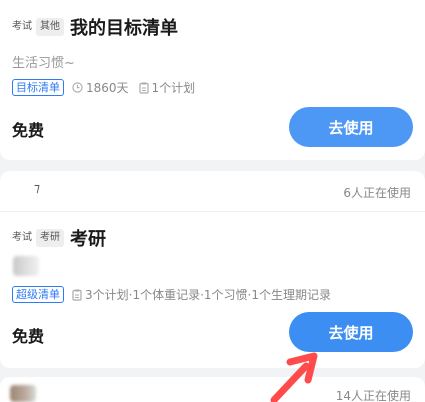 The image size is (425, 402). I want to click on card-header-strip: 14人正在使用, so click(212, 389).